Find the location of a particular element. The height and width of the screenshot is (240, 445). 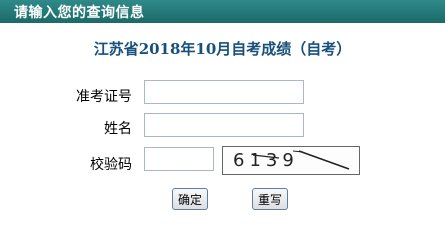

header-title: 请输入您的查询信息 is located at coordinates (79, 13).